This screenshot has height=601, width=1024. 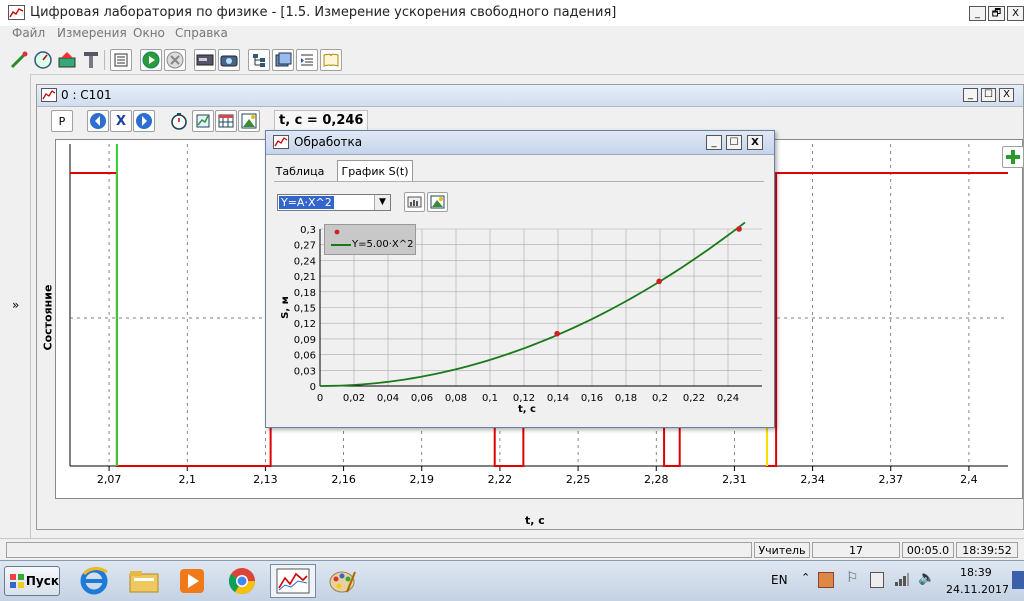 What do you see at coordinates (343, 479) in the screenshot?
I see `x-tick-label: 2,16` at bounding box center [343, 479].